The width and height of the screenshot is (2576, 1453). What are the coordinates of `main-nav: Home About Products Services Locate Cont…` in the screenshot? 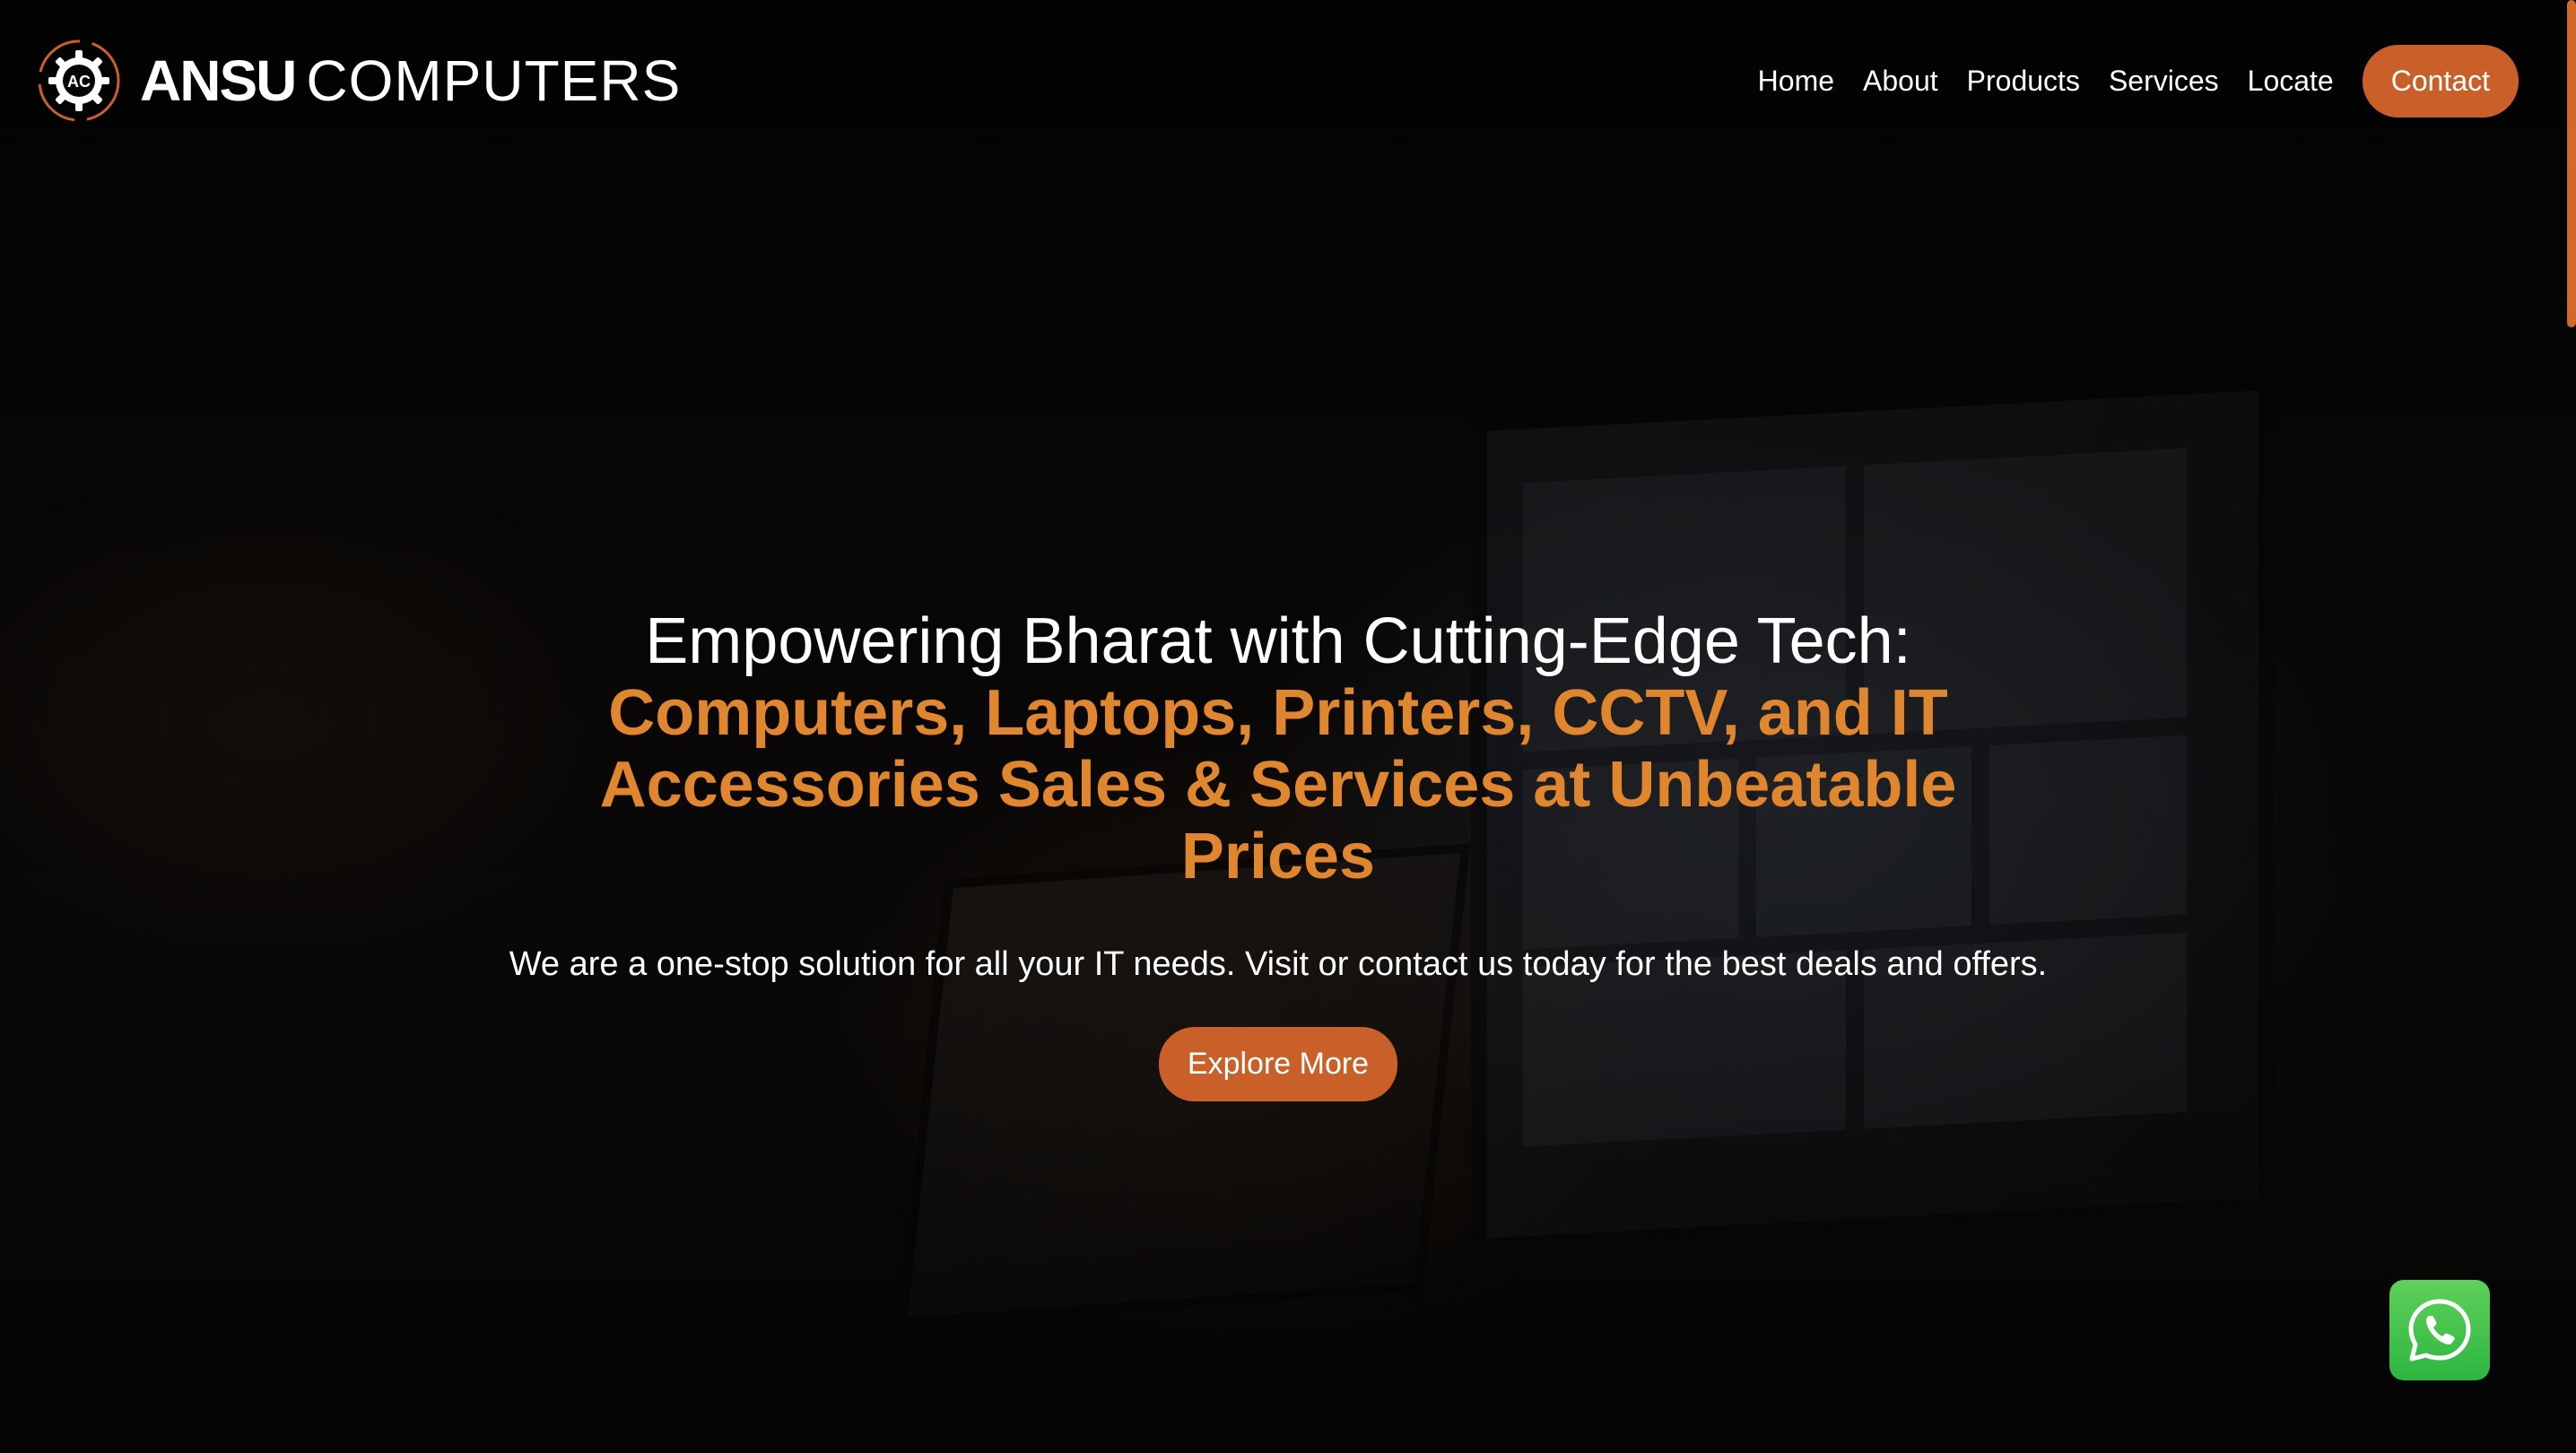 It's located at (2138, 81).